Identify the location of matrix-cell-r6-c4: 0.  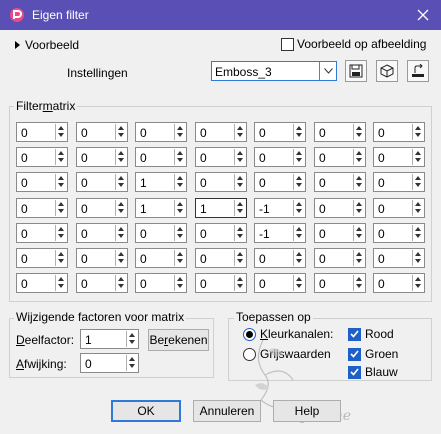
(221, 258).